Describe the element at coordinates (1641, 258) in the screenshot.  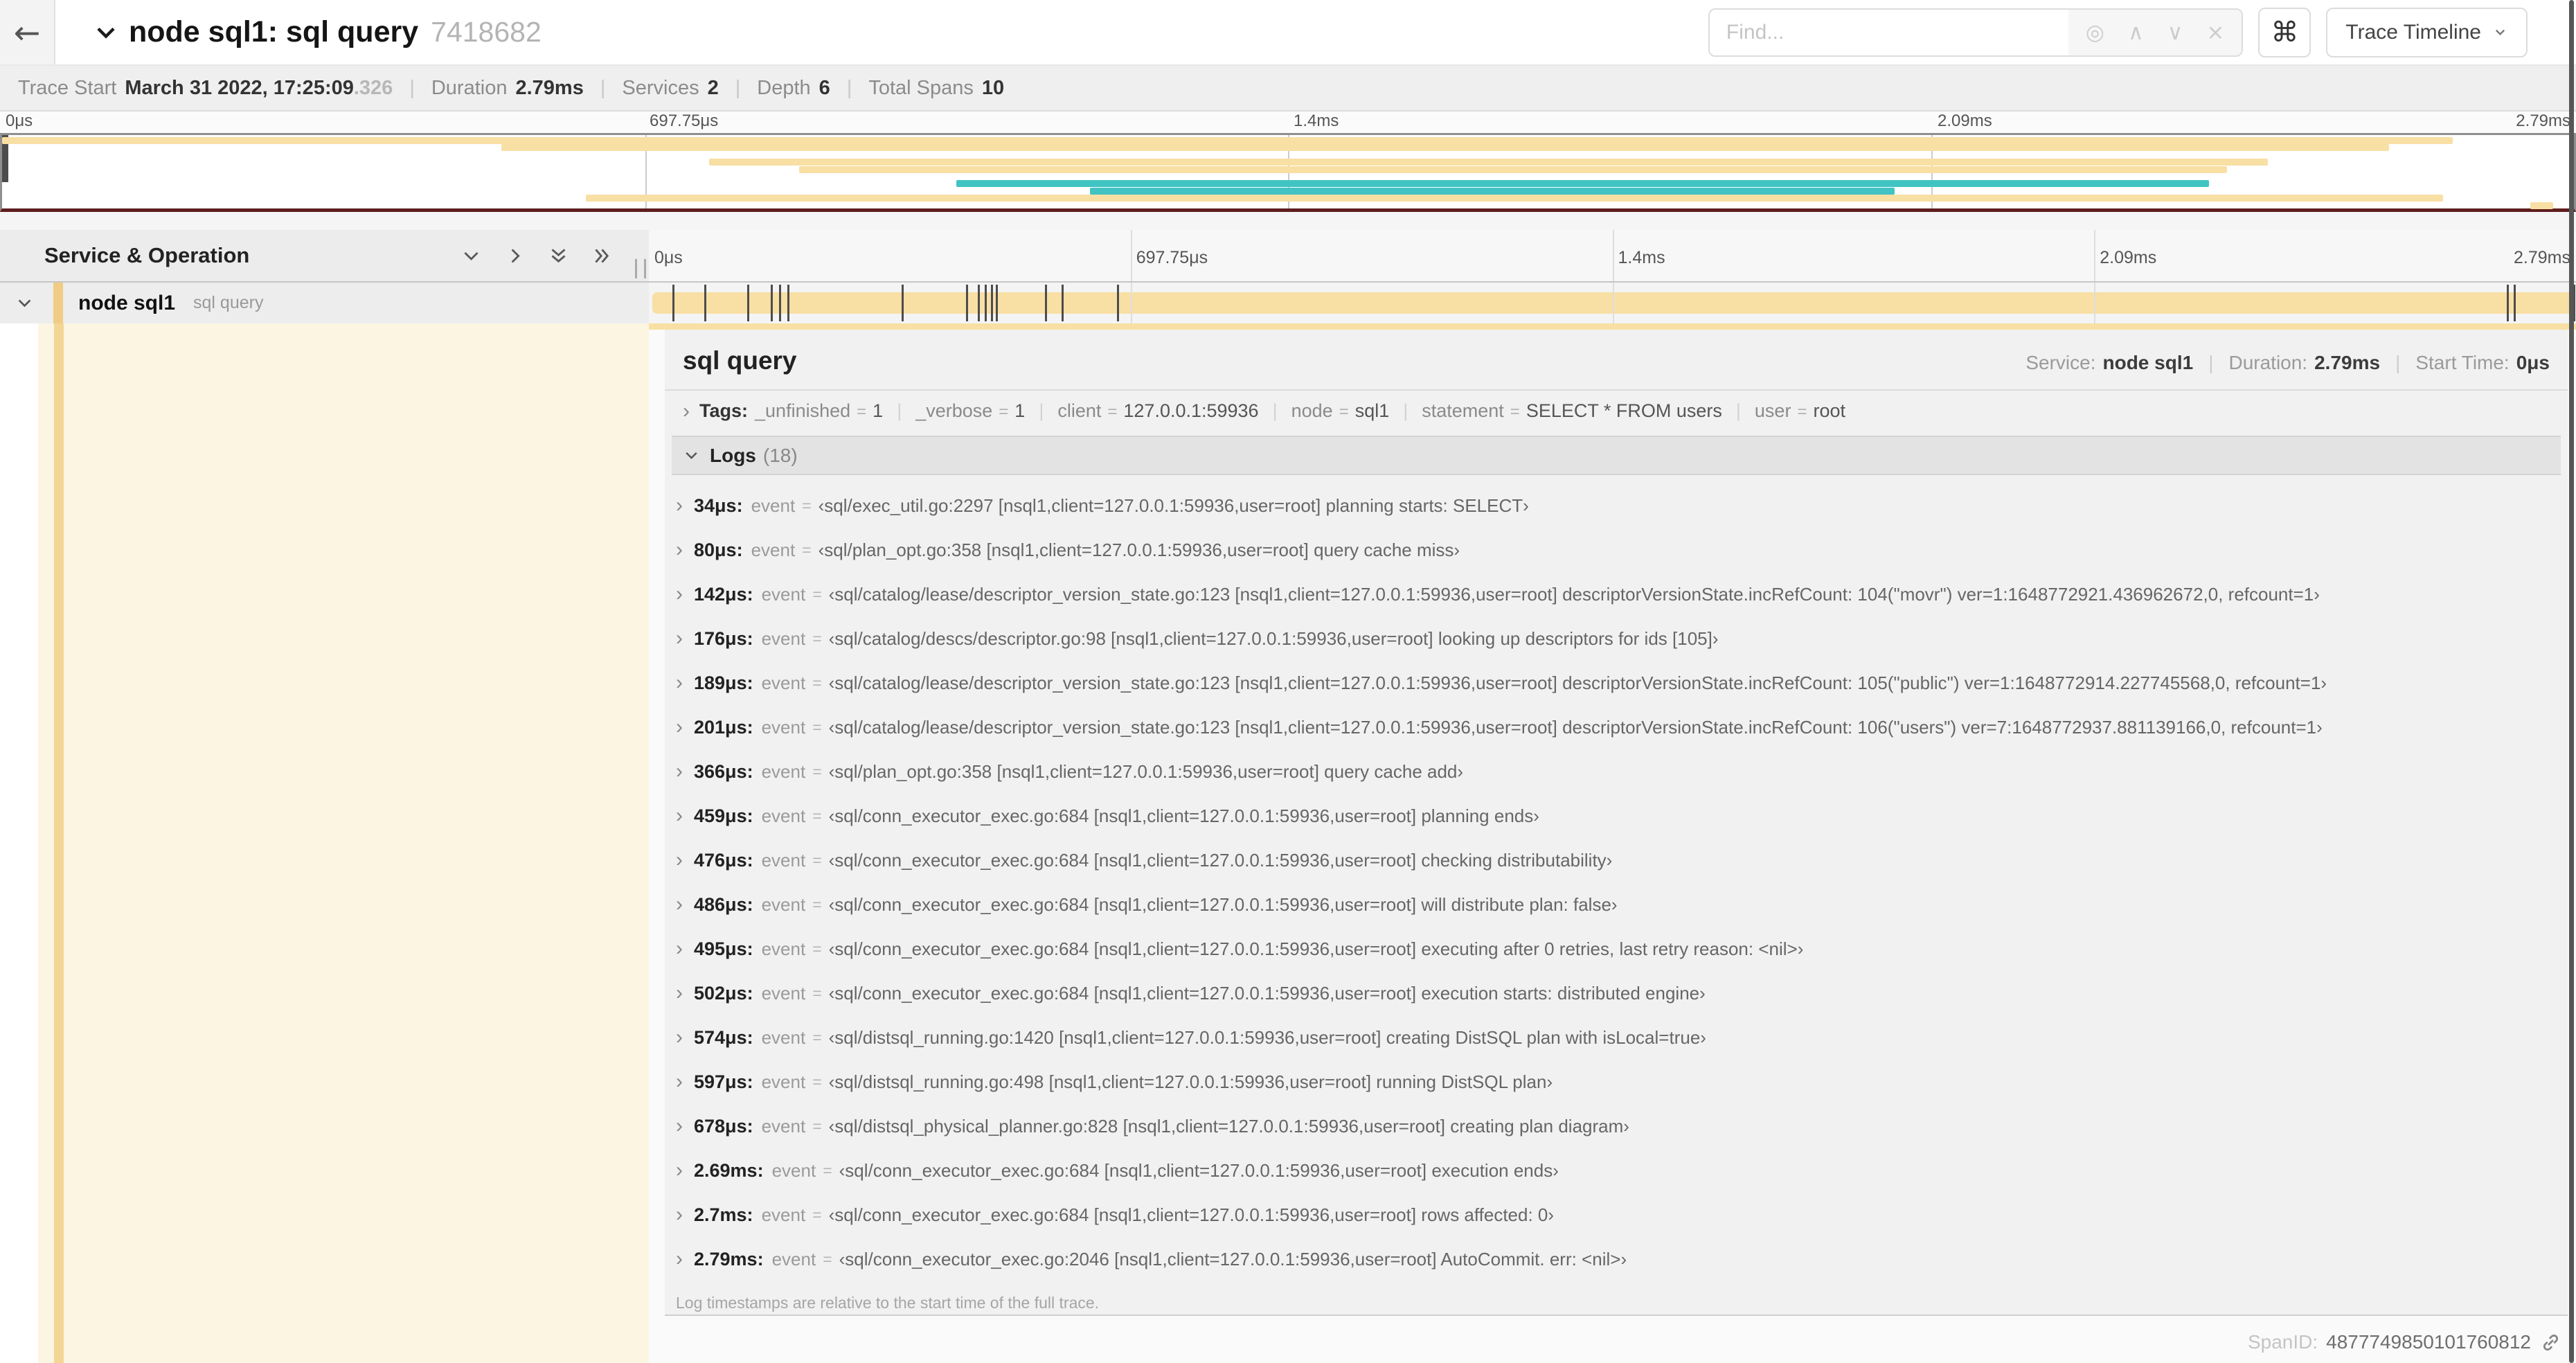
I see `ruler-tick-label: 1.4ms` at that location.